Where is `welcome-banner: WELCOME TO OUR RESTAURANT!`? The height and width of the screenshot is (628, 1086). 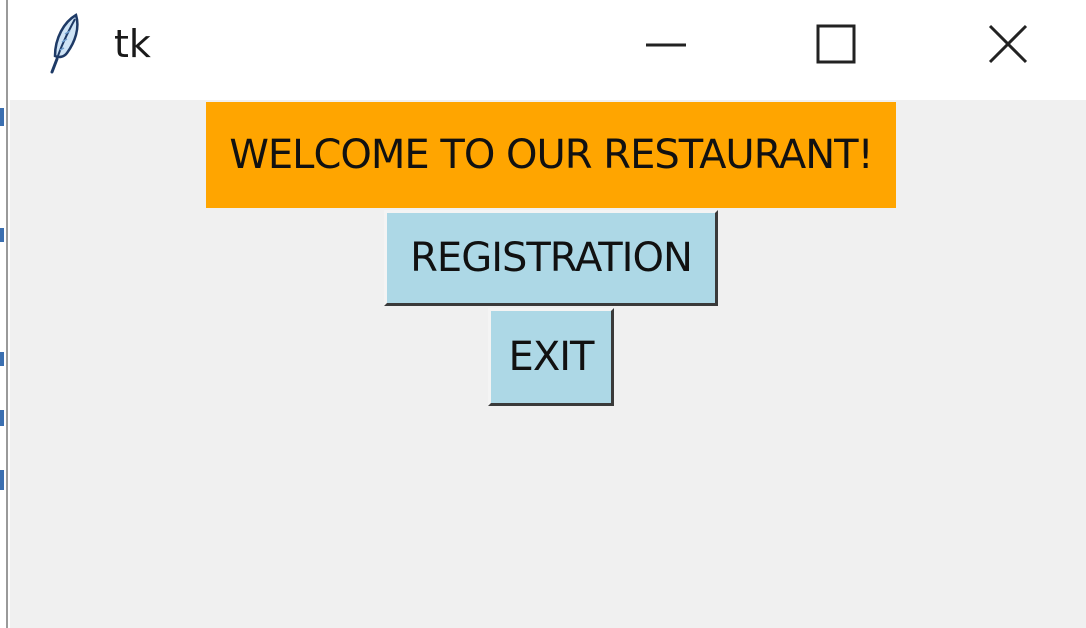 welcome-banner: WELCOME TO OUR RESTAURANT! is located at coordinates (551, 155).